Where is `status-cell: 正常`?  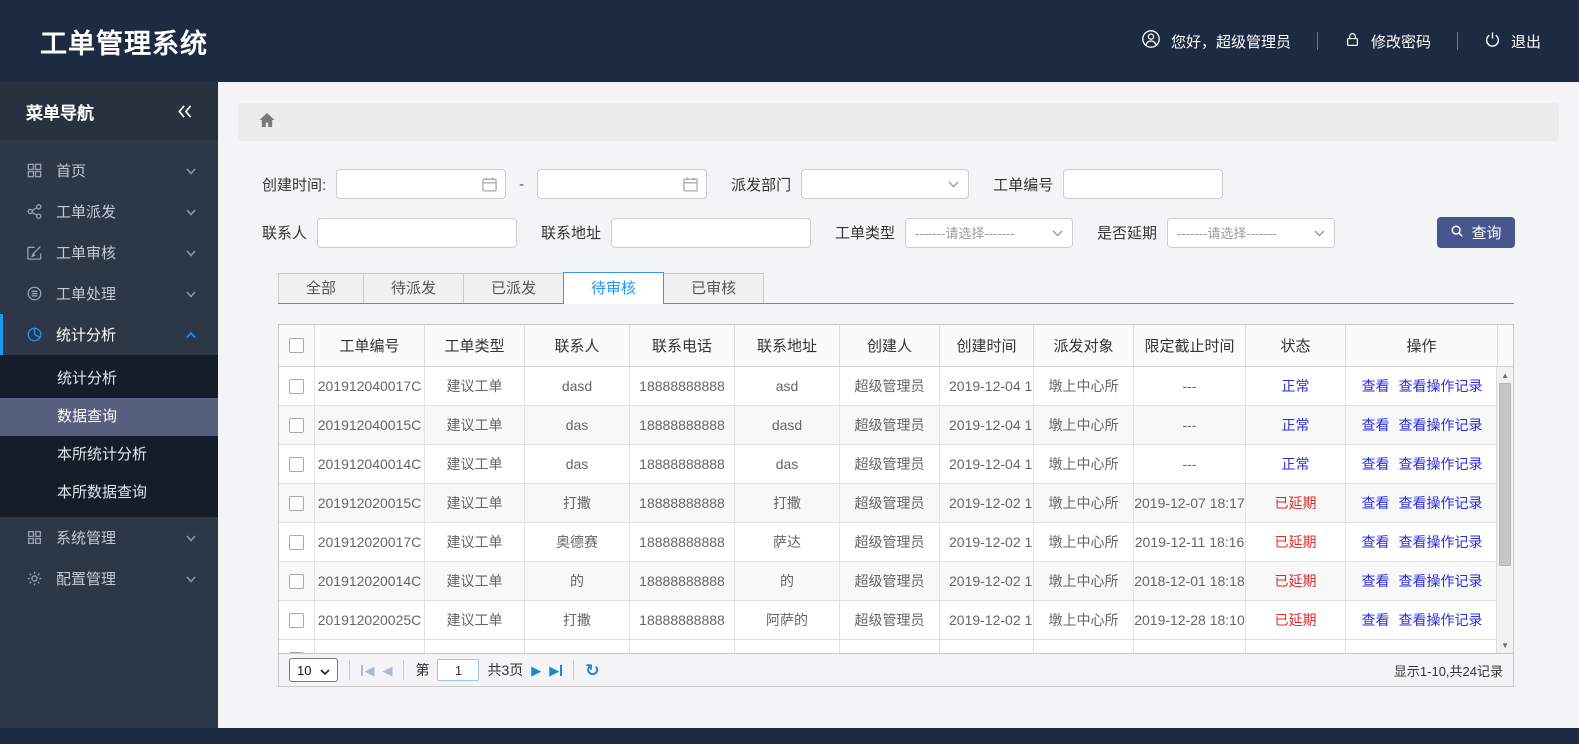 status-cell: 正常 is located at coordinates (1296, 464).